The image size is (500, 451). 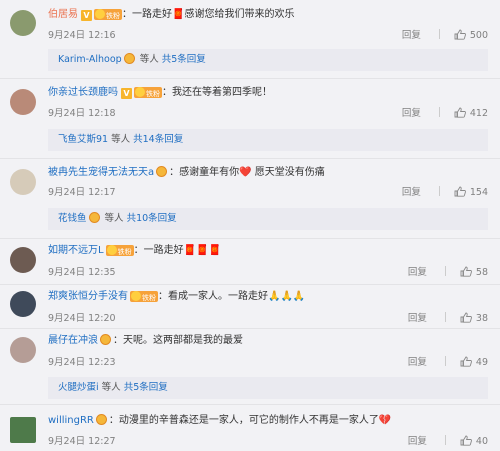 I want to click on comment-text: ：动漫里的辛普森还是一家人，可它的制作人不再是一家人了💔, so click(x=250, y=420).